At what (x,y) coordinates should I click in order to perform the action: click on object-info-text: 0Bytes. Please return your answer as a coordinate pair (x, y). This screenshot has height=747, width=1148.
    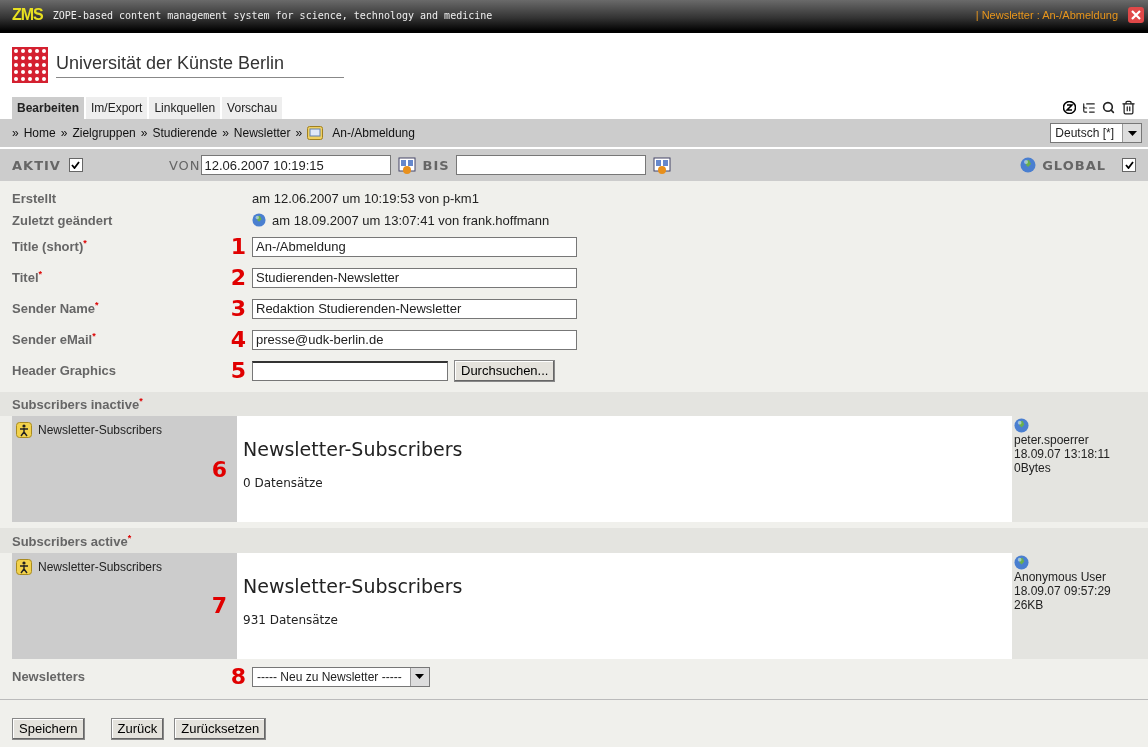
    Looking at the image, I should click on (1033, 468).